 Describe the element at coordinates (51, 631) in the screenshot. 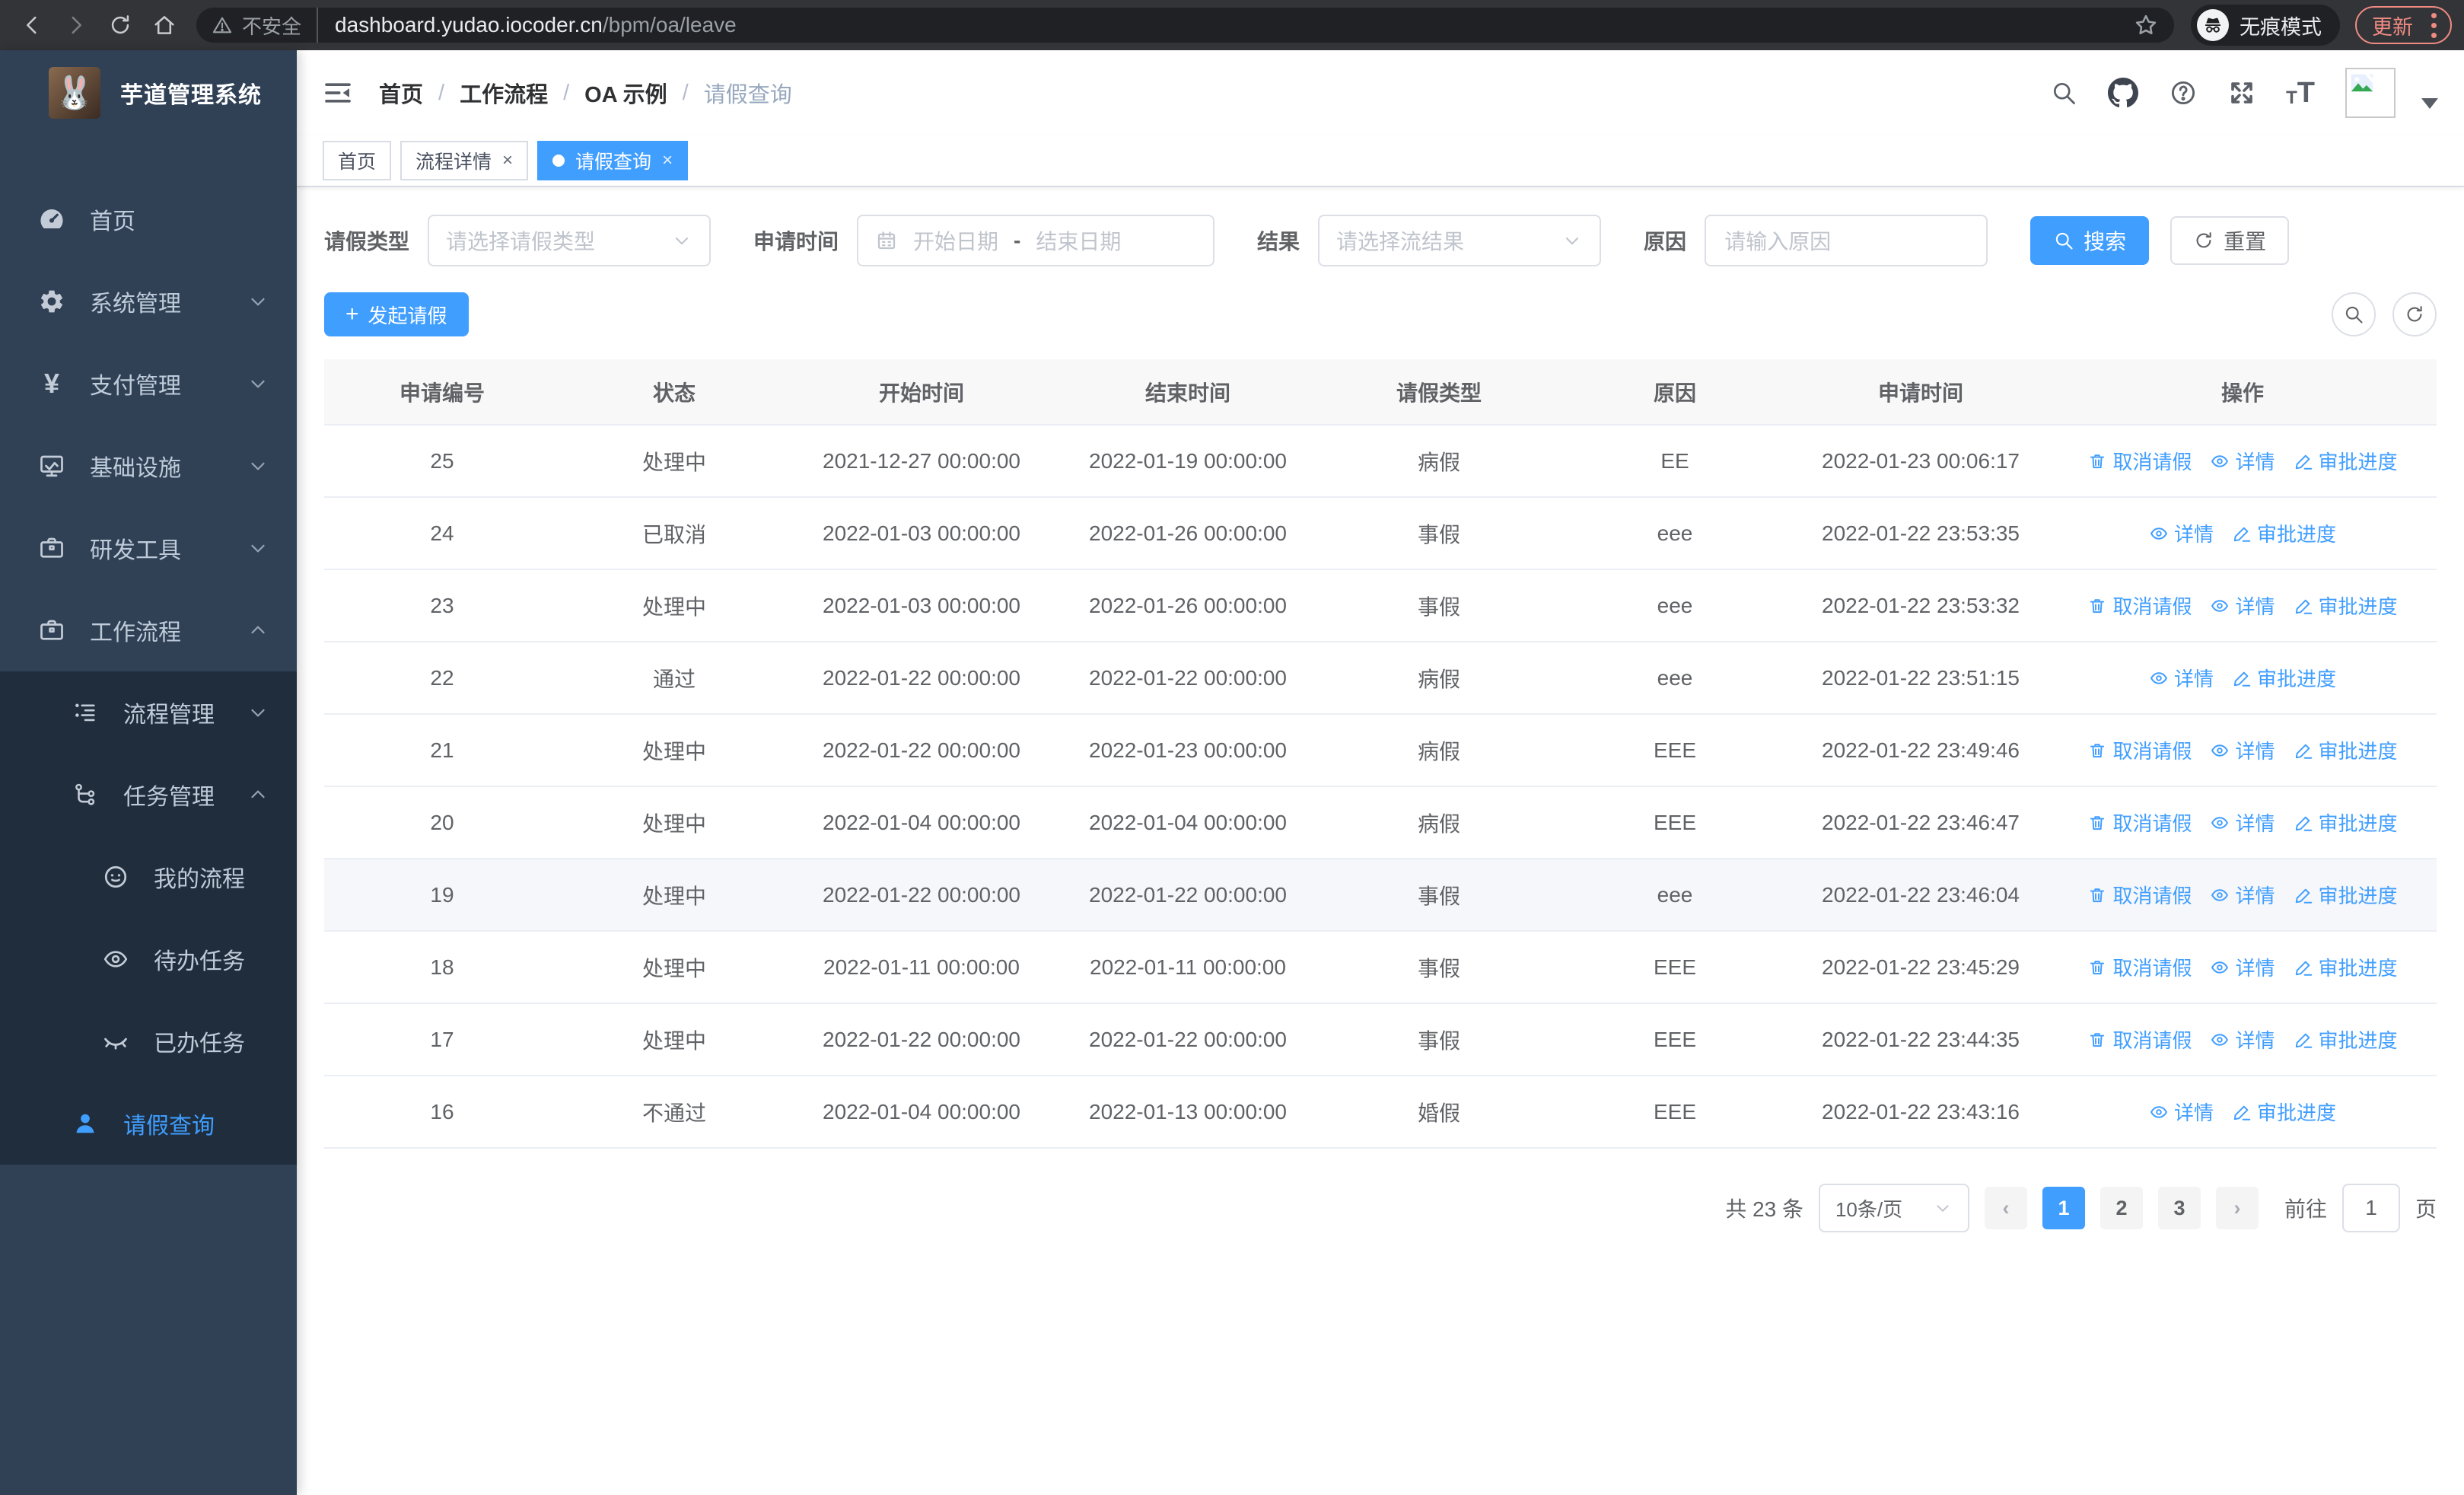

I see `briefcase-icon` at that location.